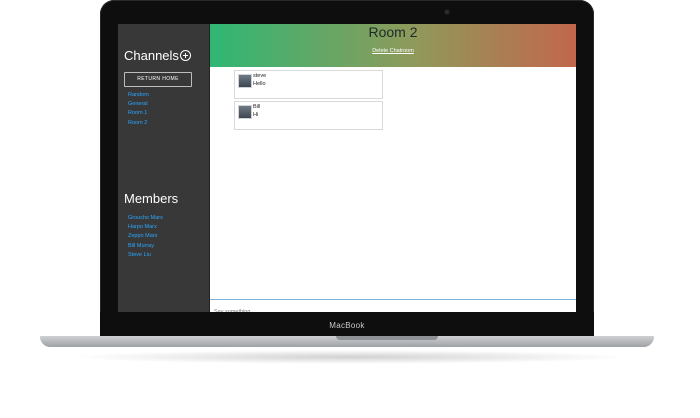 Image resolution: width=700 pixels, height=418 pixels. What do you see at coordinates (151, 198) in the screenshot?
I see `members-heading: Members` at bounding box center [151, 198].